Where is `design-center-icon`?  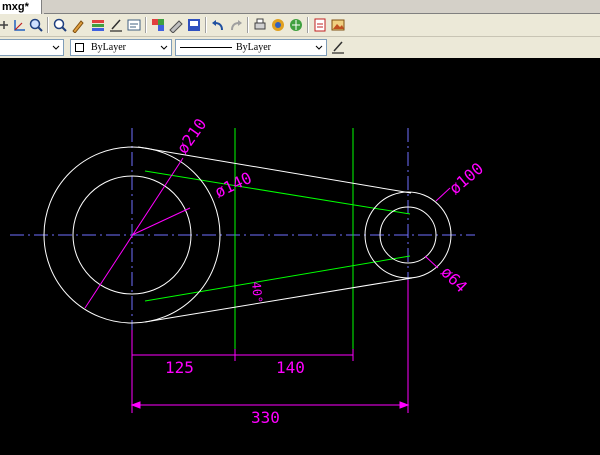 design-center-icon is located at coordinates (158, 25).